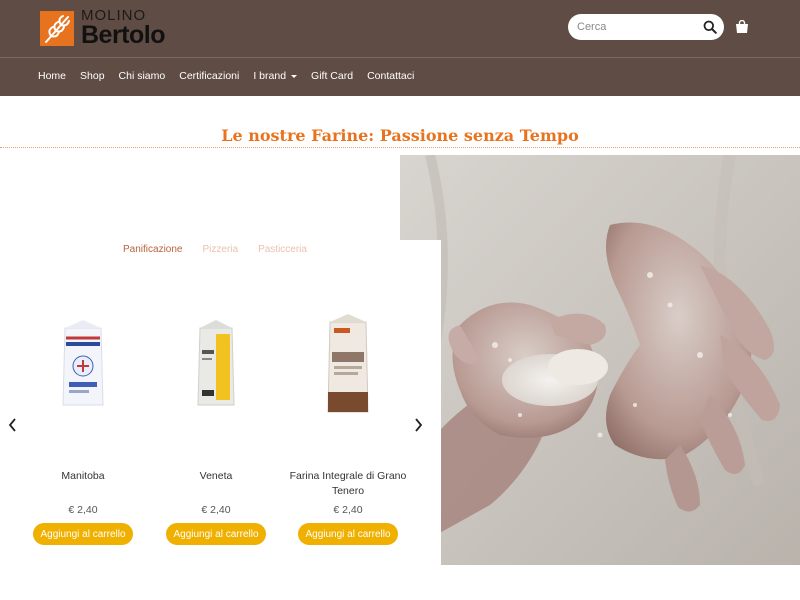 The image size is (800, 600). I want to click on nav-item-chi-siamo: Chi siamo, so click(142, 76).